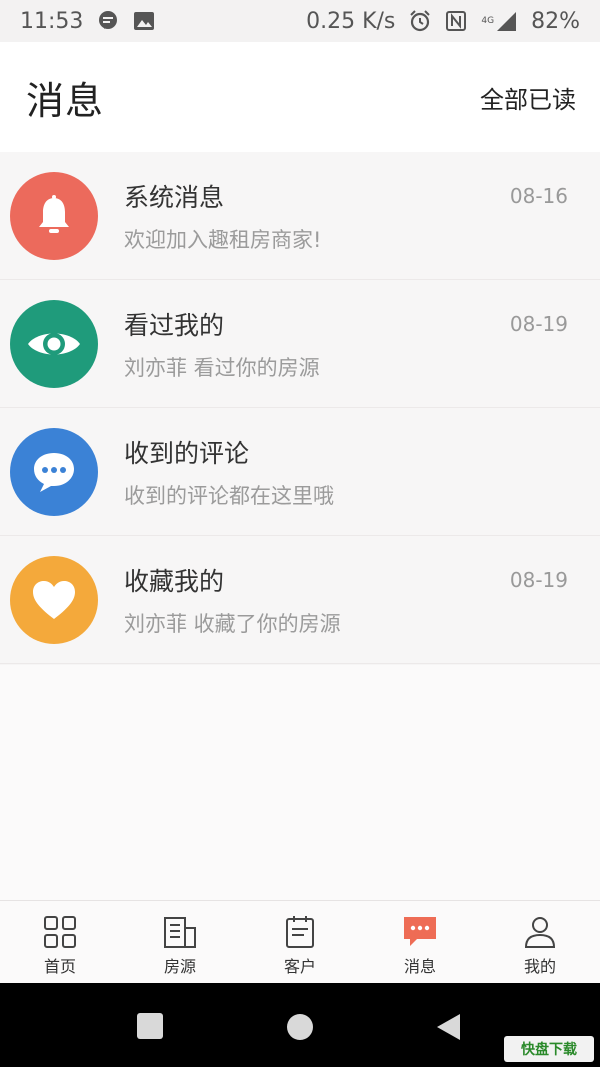  I want to click on message-item-system: 系统消息 08-16 欢迎加入趣租房商家!, so click(300, 216).